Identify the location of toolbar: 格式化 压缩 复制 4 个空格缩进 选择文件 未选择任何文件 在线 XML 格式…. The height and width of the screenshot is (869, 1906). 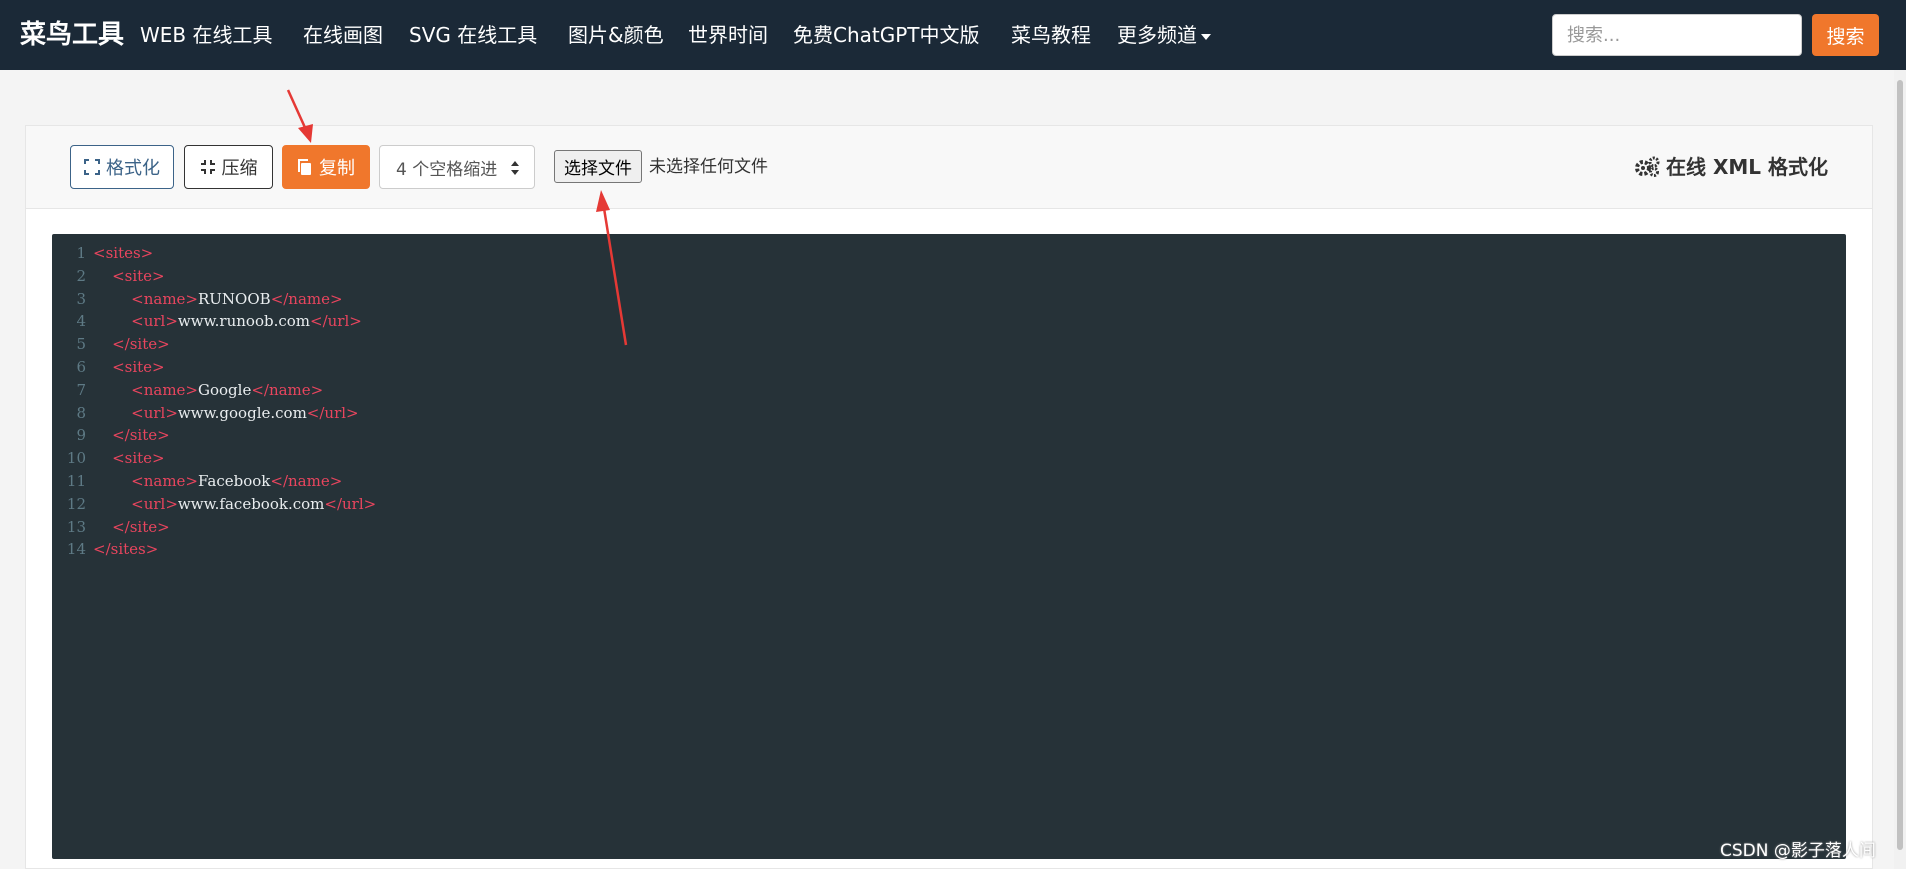
(949, 167).